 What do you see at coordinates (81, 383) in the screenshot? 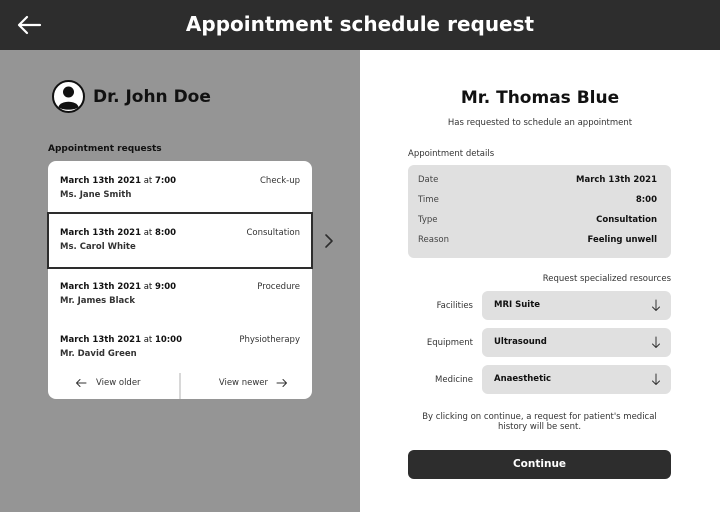
I see `arrow-left-icon` at bounding box center [81, 383].